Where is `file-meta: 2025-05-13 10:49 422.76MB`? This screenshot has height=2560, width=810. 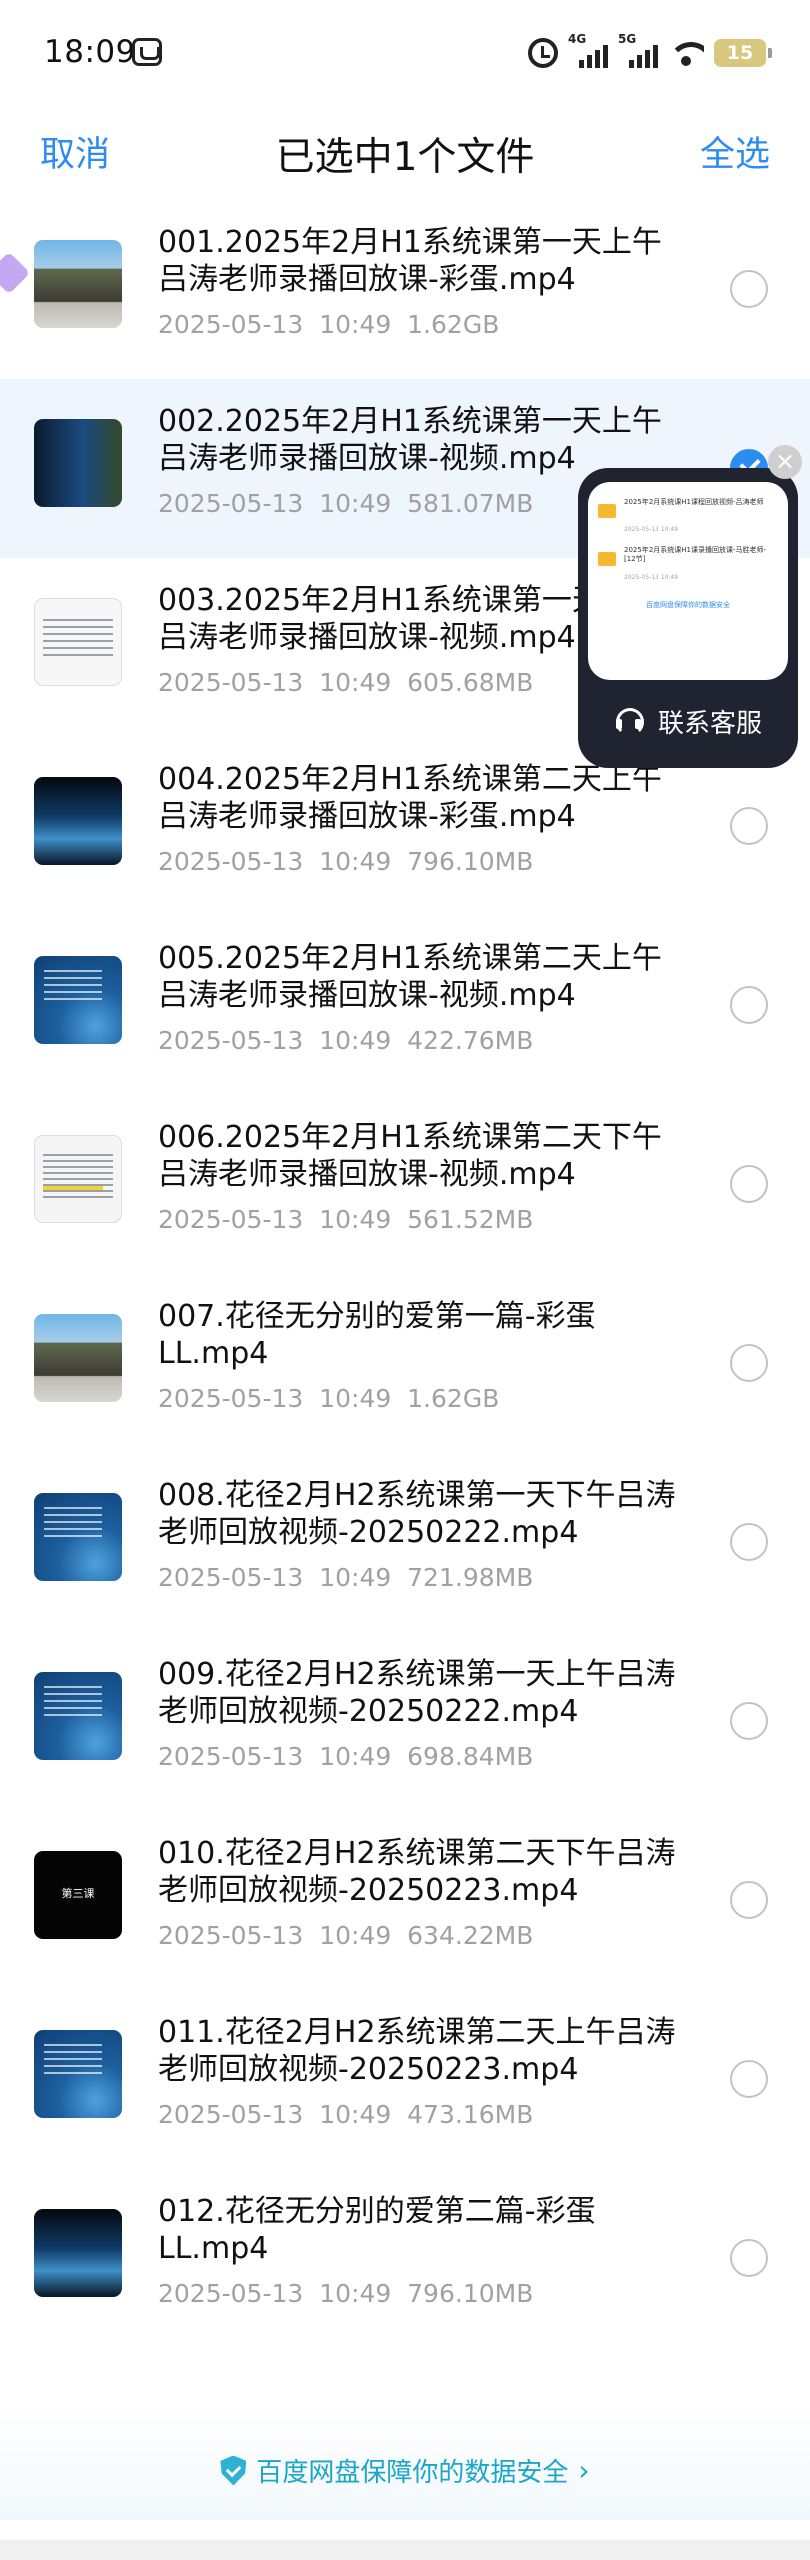 file-meta: 2025-05-13 10:49 422.76MB is located at coordinates (345, 1040).